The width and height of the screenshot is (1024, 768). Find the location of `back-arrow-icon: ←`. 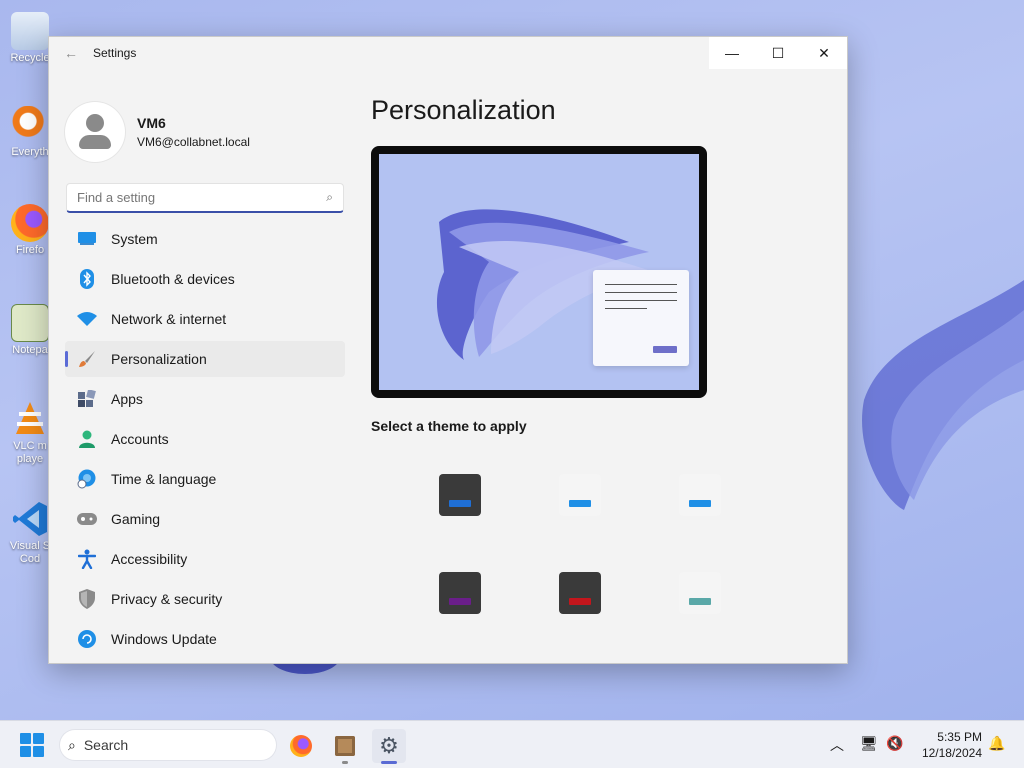

back-arrow-icon: ← is located at coordinates (71, 53).